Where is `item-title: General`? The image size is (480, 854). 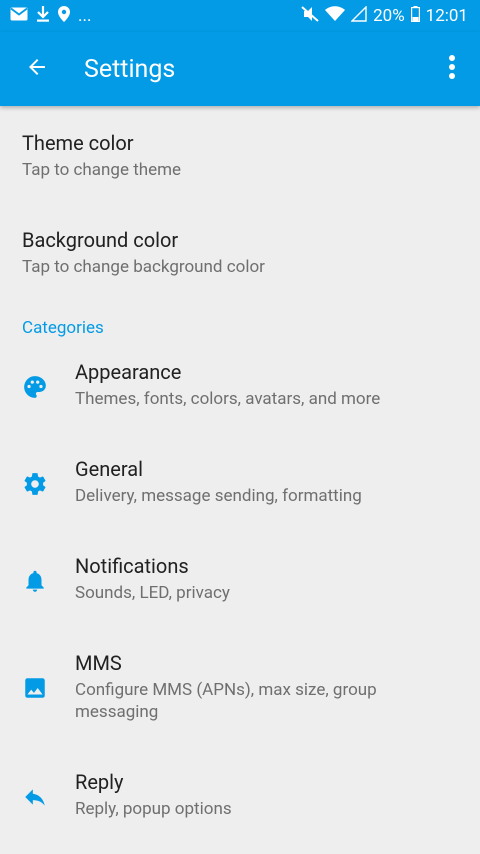 item-title: General is located at coordinates (109, 469).